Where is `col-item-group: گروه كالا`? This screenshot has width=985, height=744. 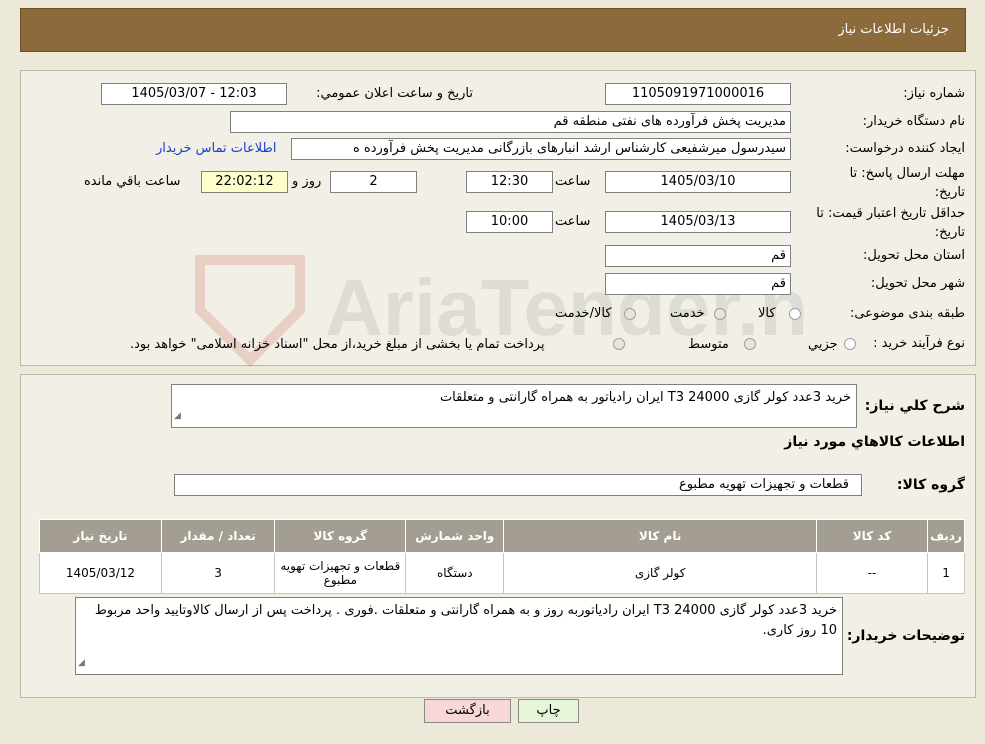 col-item-group: گروه كالا is located at coordinates (340, 536).